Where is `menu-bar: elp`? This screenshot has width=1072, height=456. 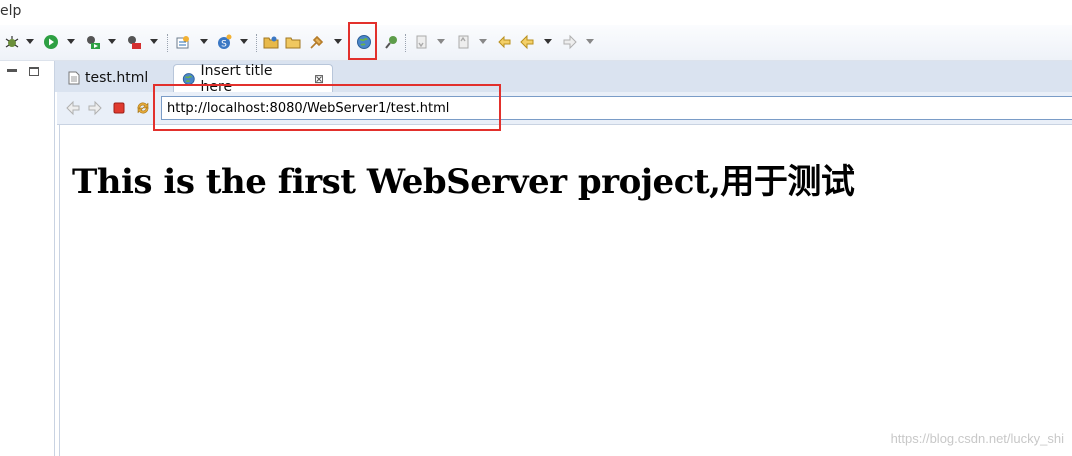
menu-bar: elp is located at coordinates (536, 12).